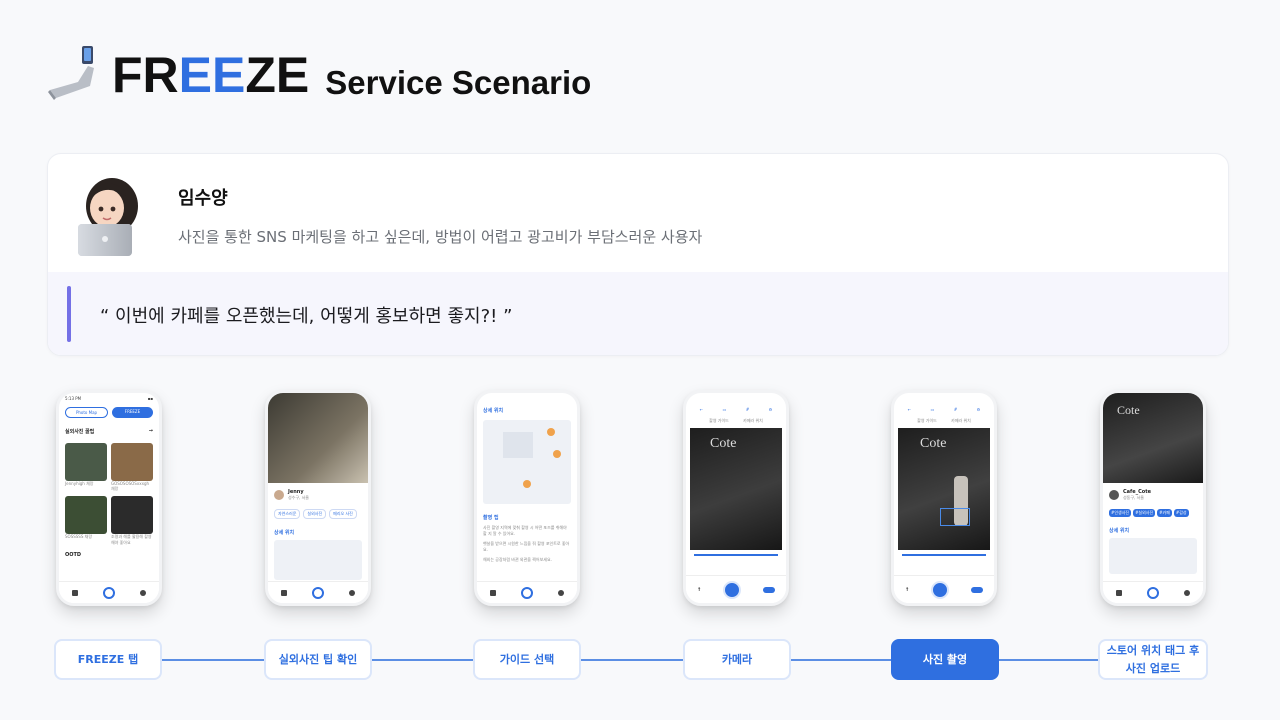 This screenshot has width=1280, height=720. I want to click on tag-chip: 메리오 사진, so click(343, 514).